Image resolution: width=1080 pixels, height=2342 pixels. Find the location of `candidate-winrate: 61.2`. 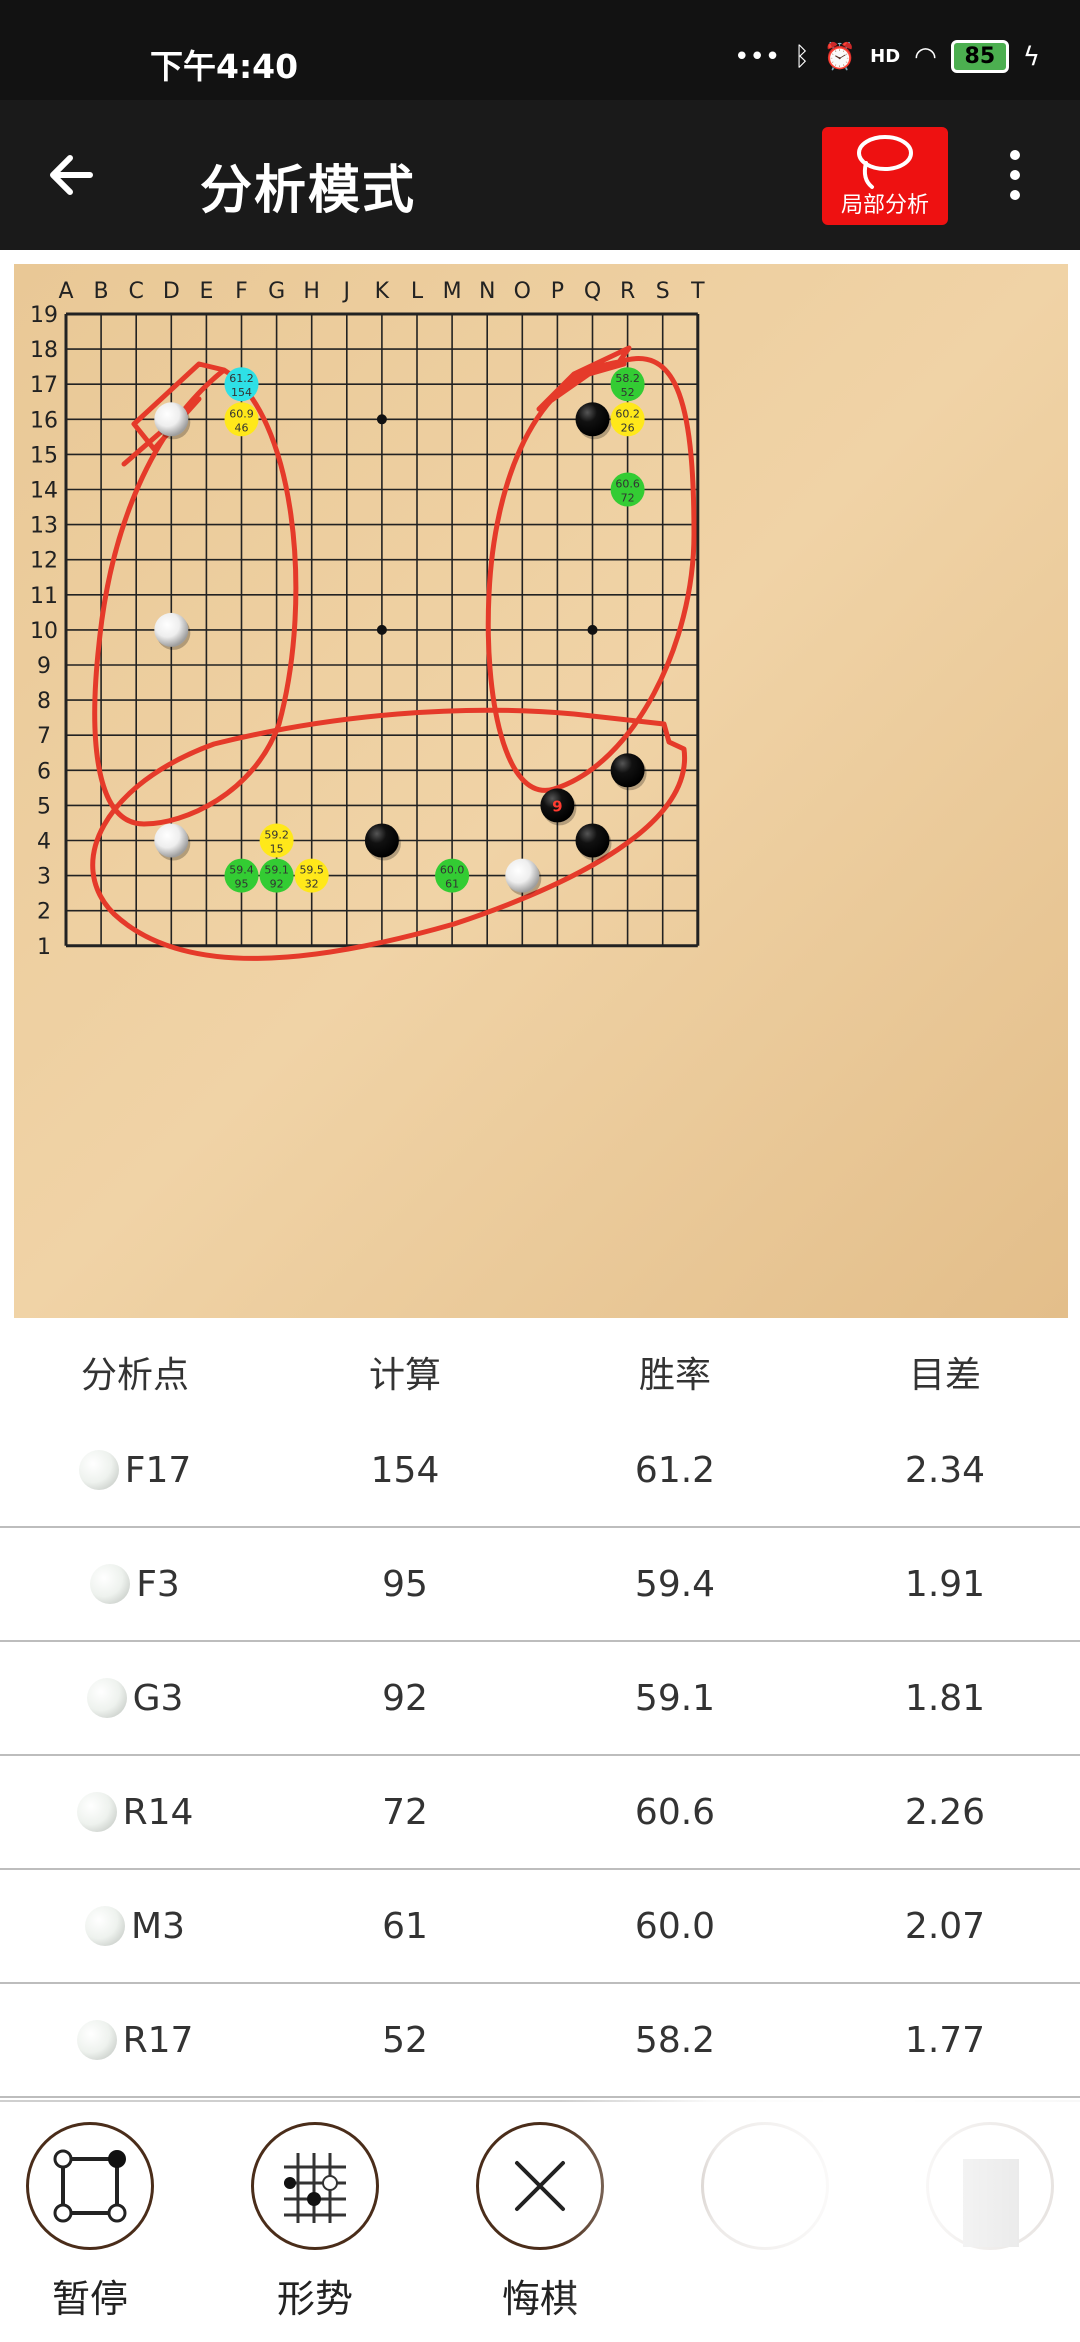

candidate-winrate: 61.2 is located at coordinates (241, 378).